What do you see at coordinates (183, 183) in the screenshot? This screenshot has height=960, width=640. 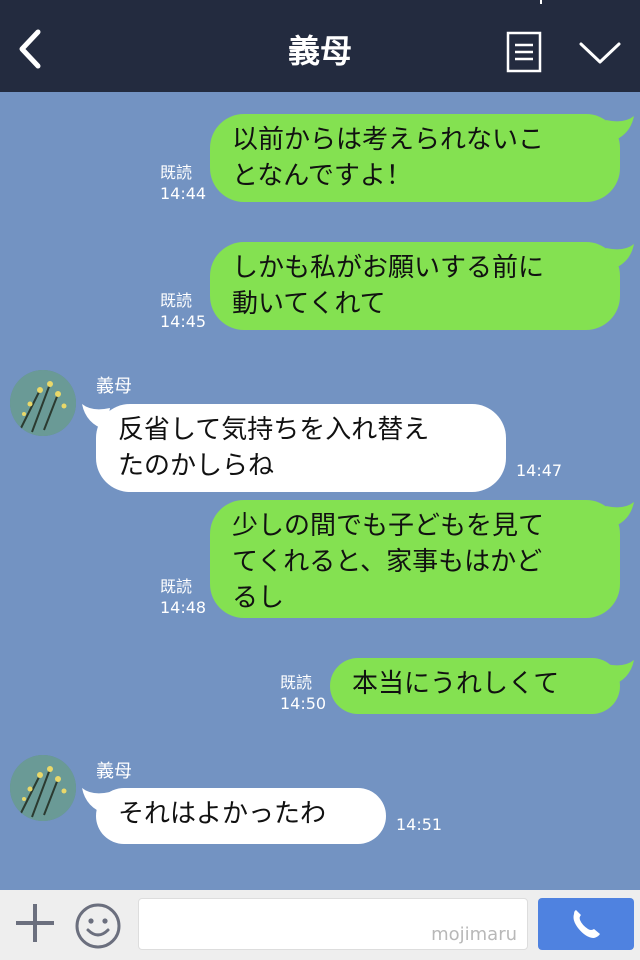 I see `message-meta: 既読 14:44` at bounding box center [183, 183].